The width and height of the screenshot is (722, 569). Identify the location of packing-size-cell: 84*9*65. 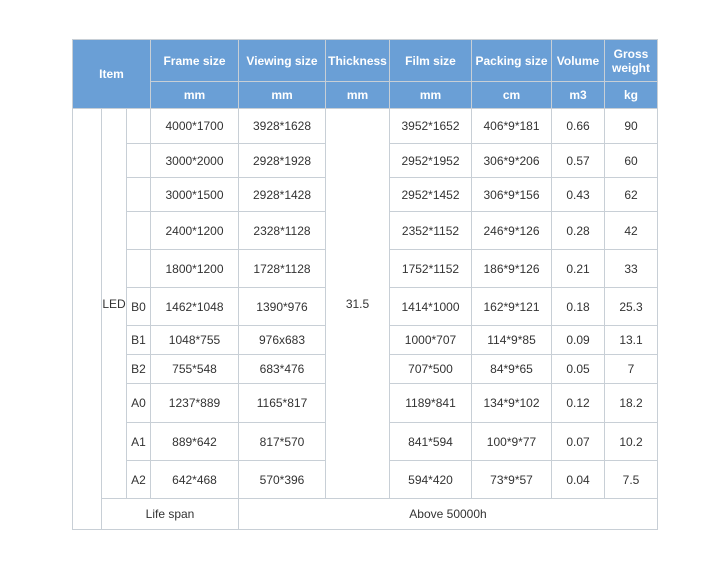
(511, 369).